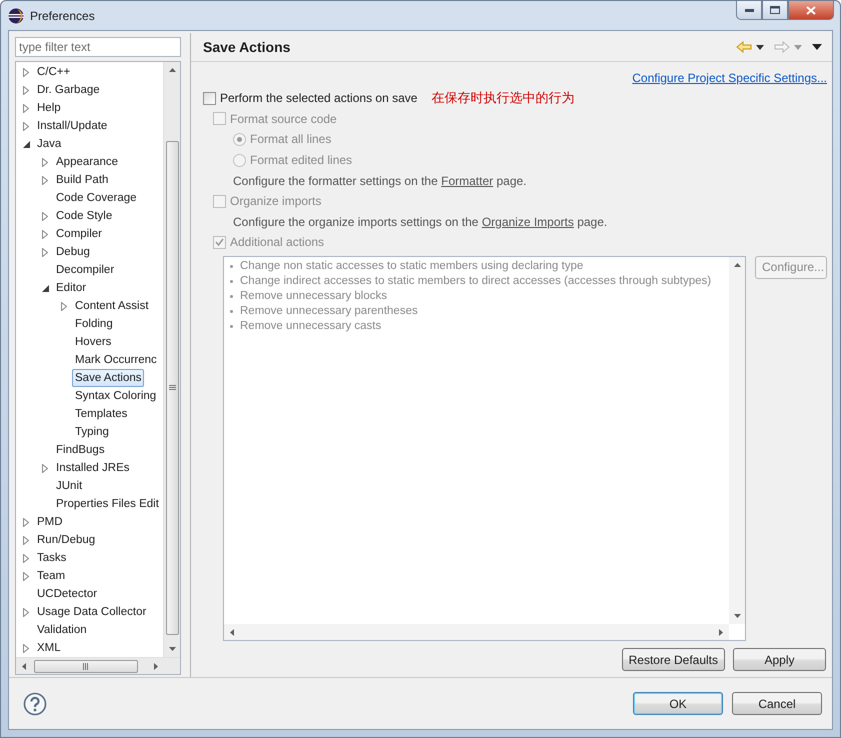  Describe the element at coordinates (116, 360) in the screenshot. I see `tree-item: Mark Occurrenc` at that location.